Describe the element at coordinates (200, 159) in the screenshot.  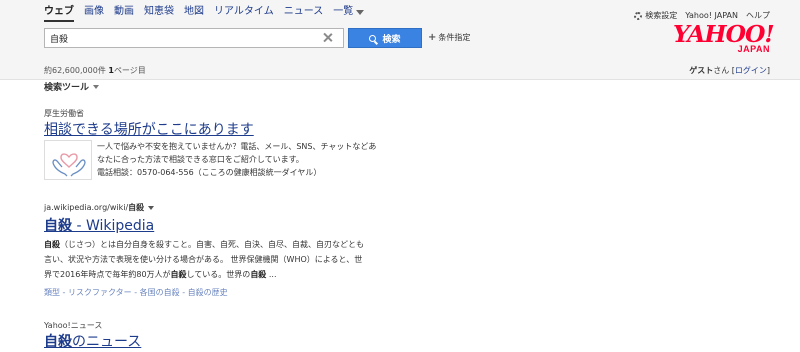
I see `result1-line2: なたに合った方法で相談できる窓口をご紹介しています。` at that location.